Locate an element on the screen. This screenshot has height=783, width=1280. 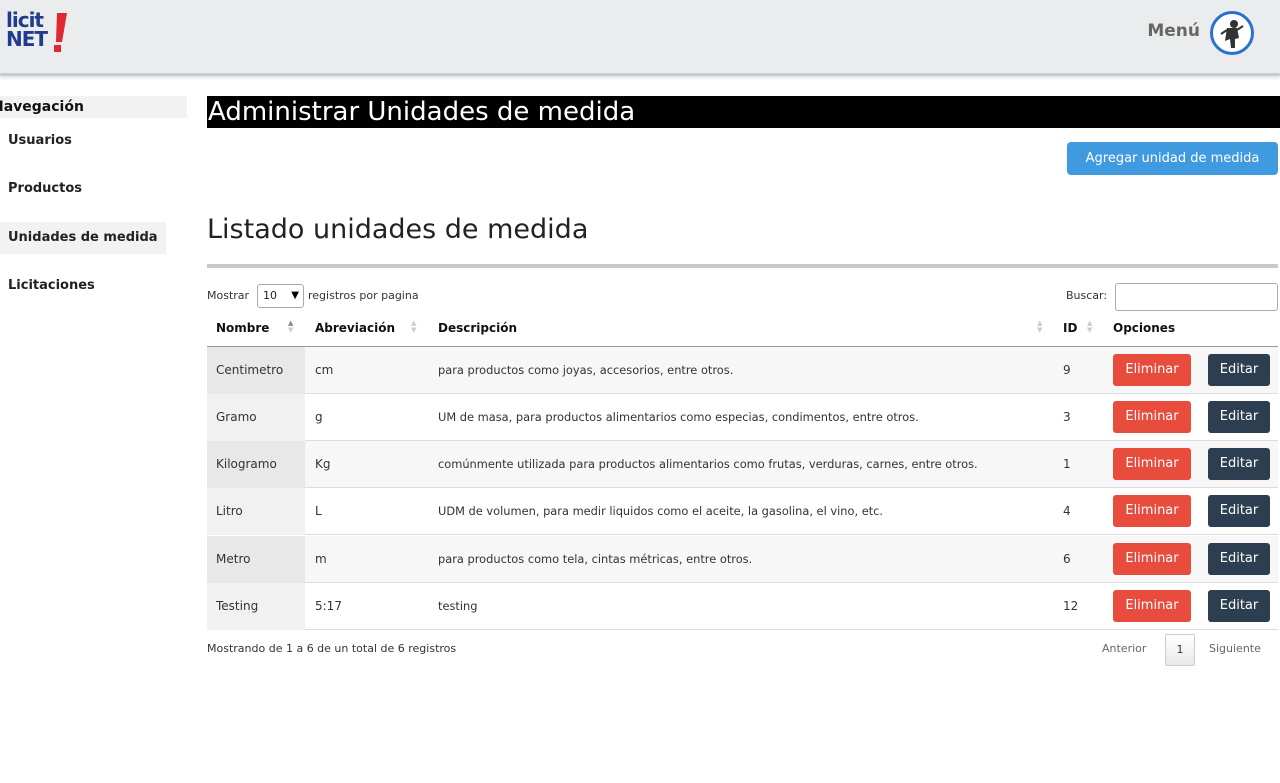
pagination-prev: Anterior is located at coordinates (1124, 648).